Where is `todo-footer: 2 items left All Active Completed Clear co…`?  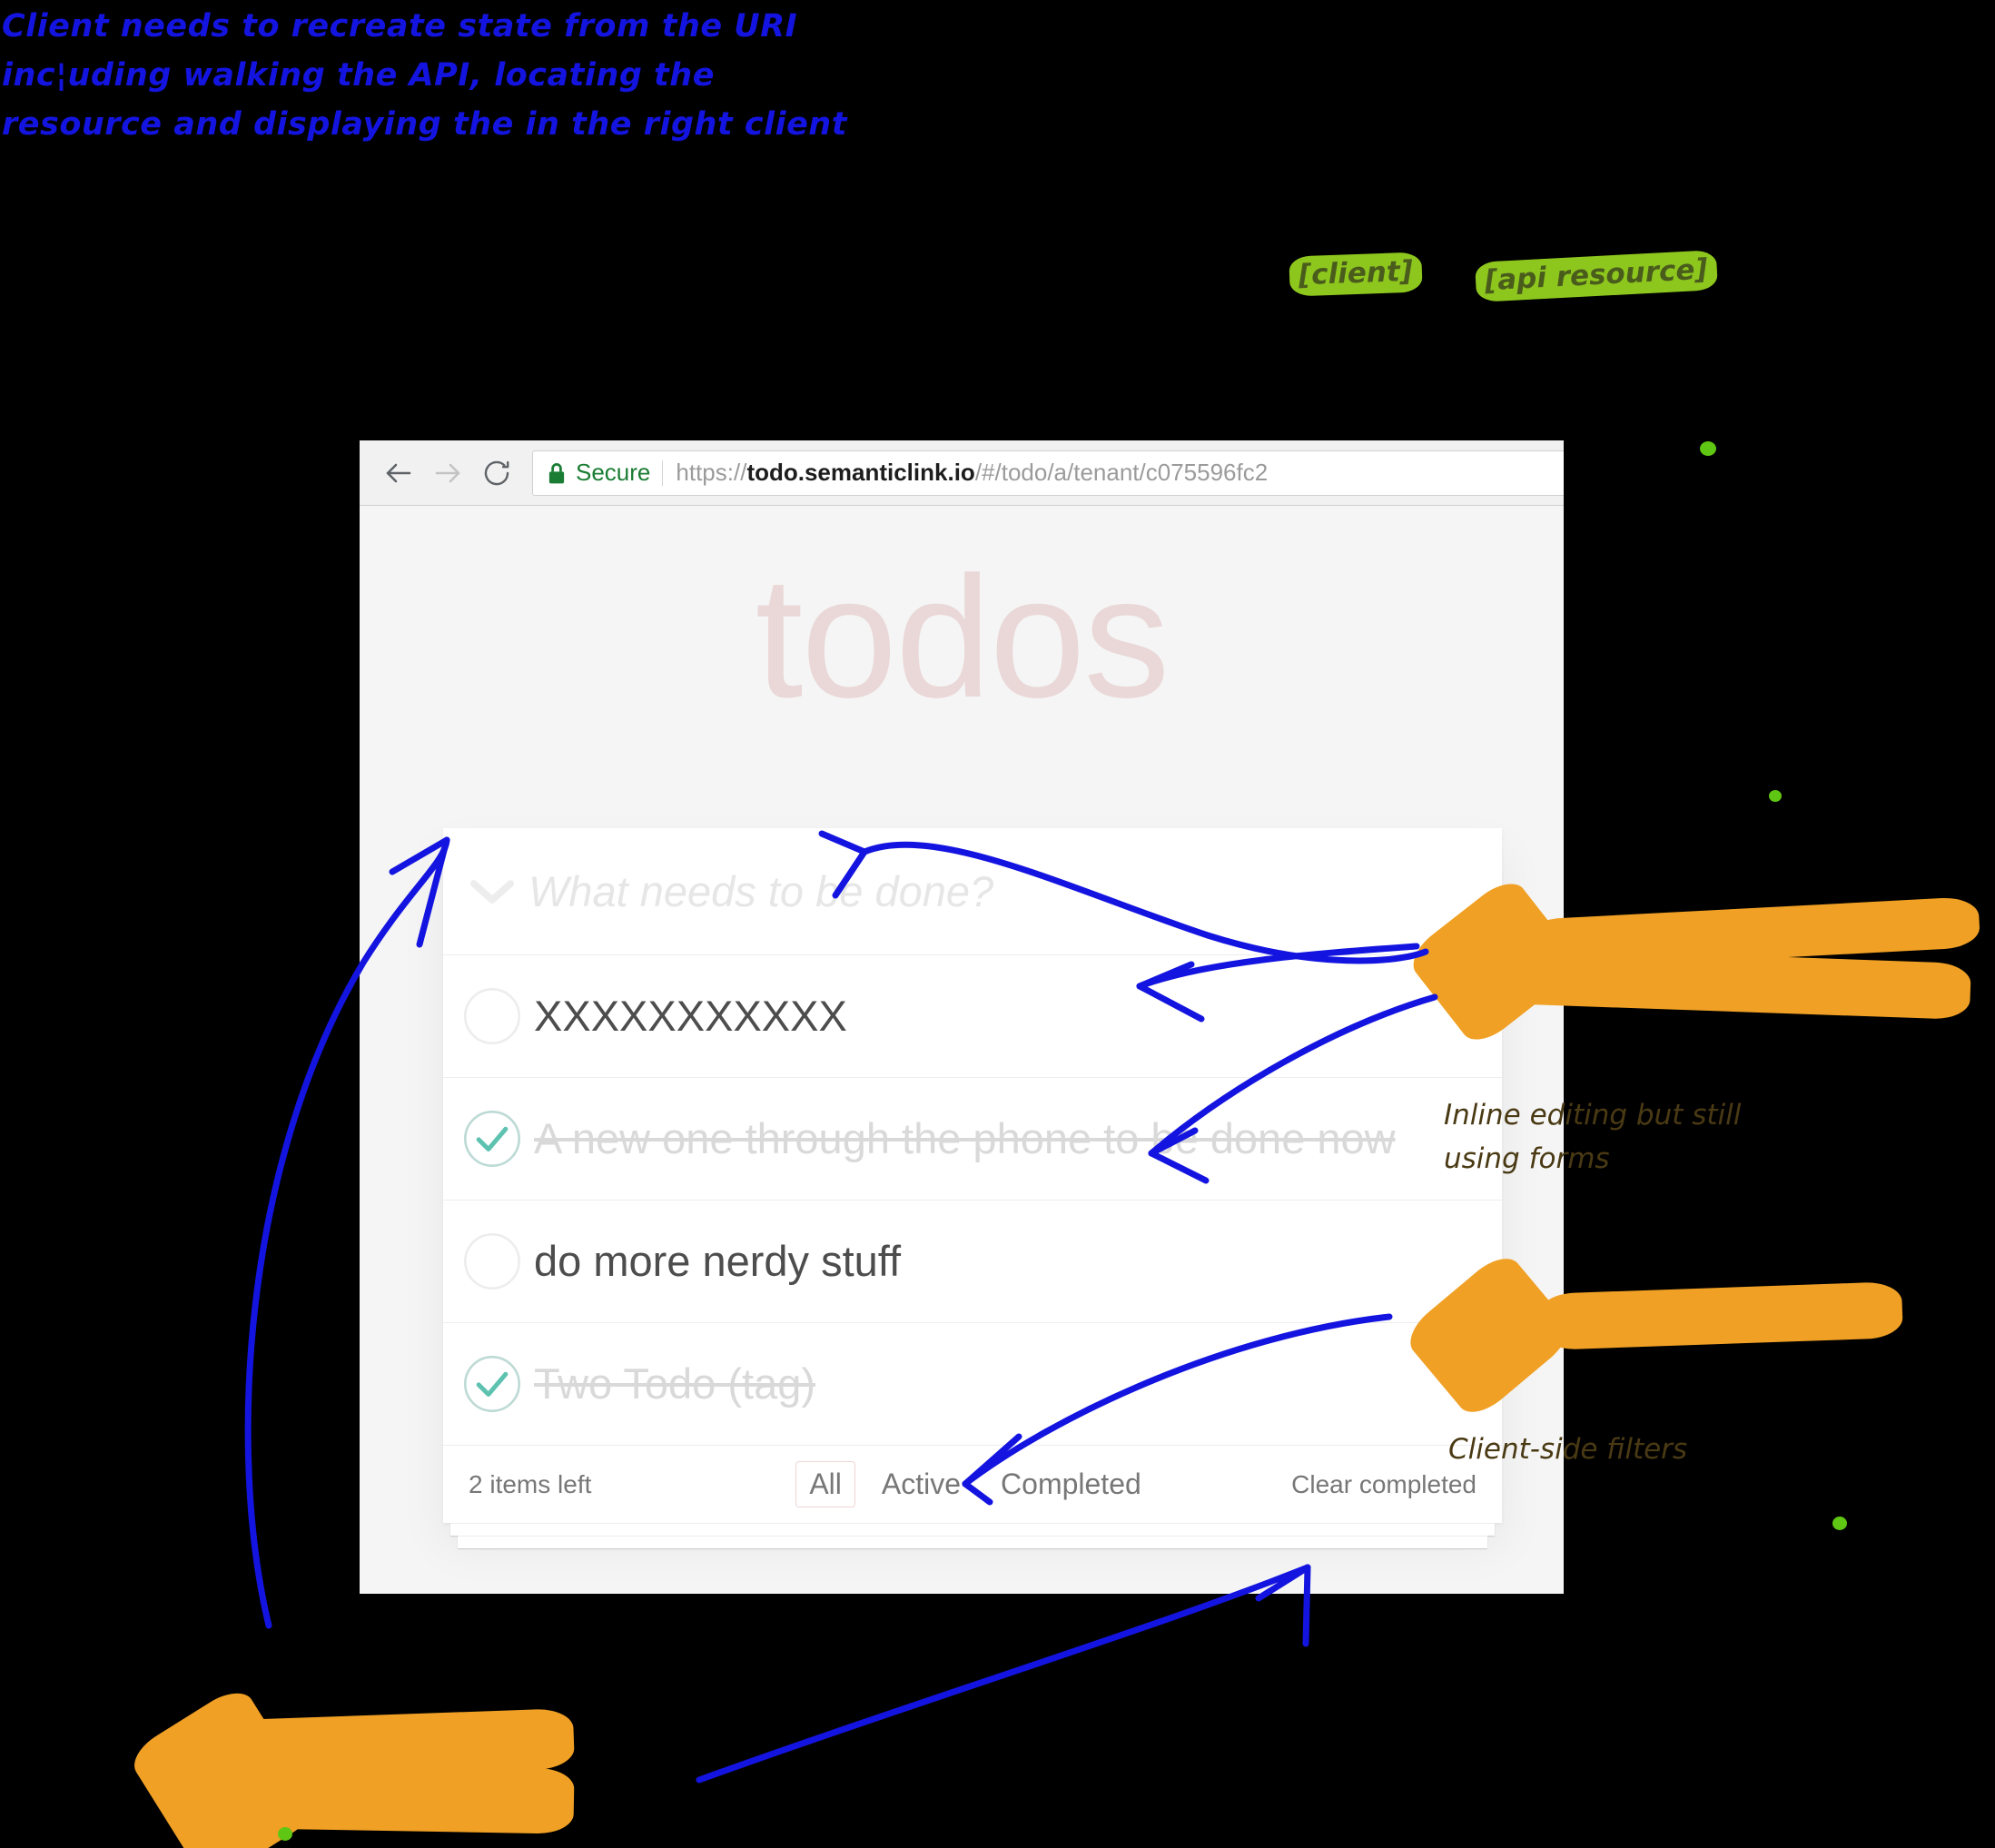 todo-footer: 2 items left All Active Completed Clear co… is located at coordinates (972, 1484).